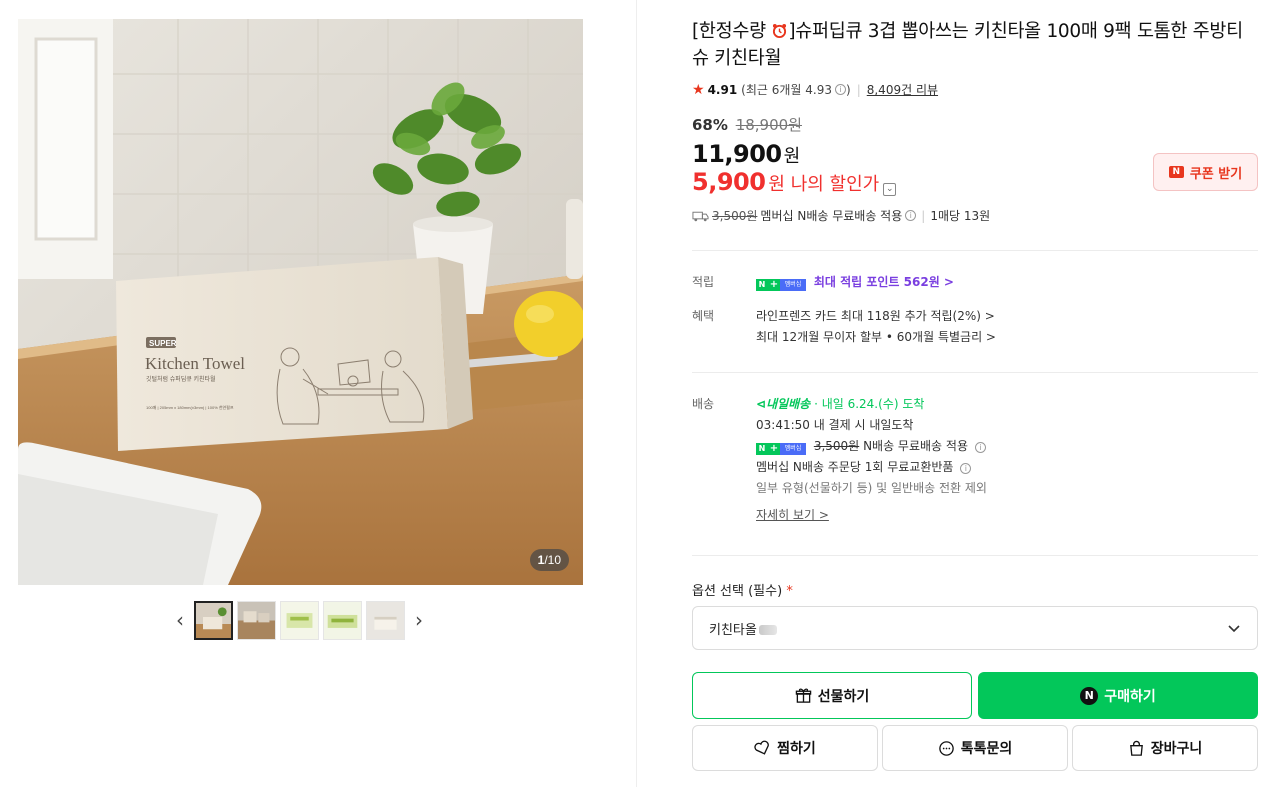 Image resolution: width=1280 pixels, height=787 pixels. Describe the element at coordinates (737, 154) in the screenshot. I see `sale-price-number: 11,900` at that location.